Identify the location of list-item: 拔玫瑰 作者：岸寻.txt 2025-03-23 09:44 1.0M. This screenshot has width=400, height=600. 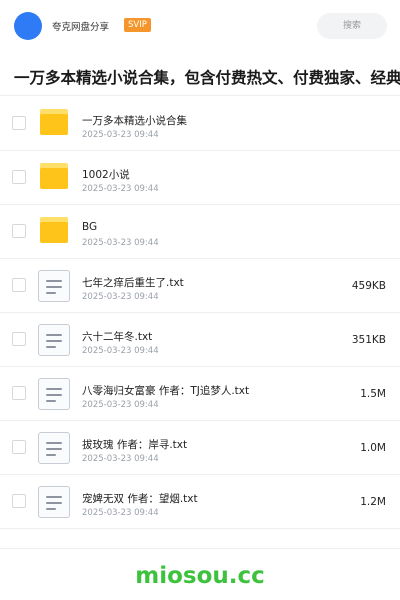
(200, 448).